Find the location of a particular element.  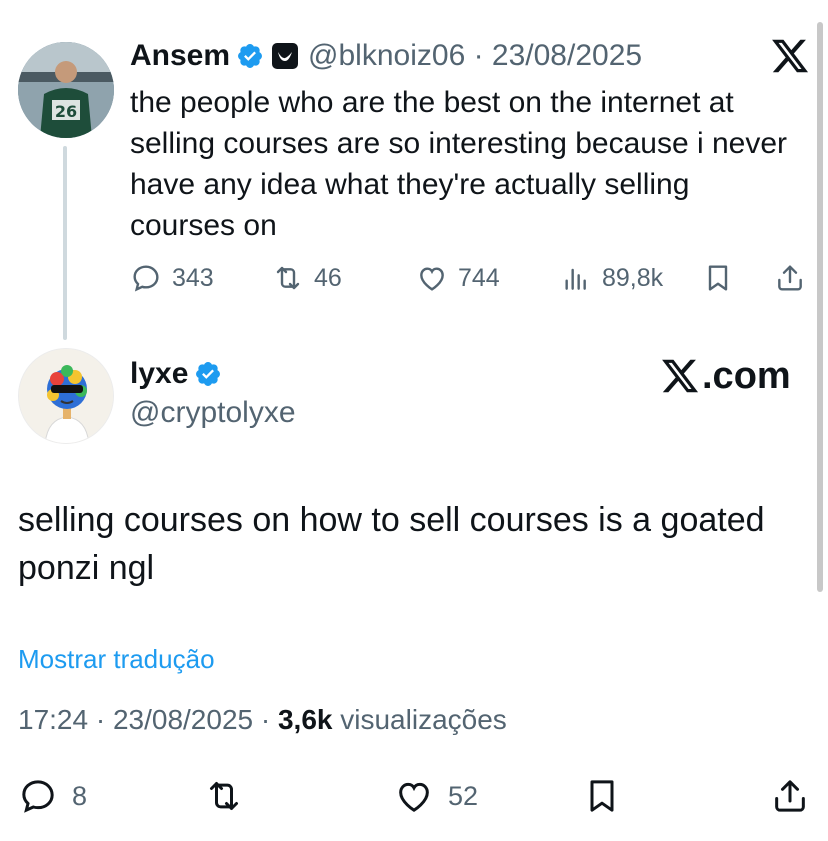

quoted-repost-count: 46 is located at coordinates (328, 277).